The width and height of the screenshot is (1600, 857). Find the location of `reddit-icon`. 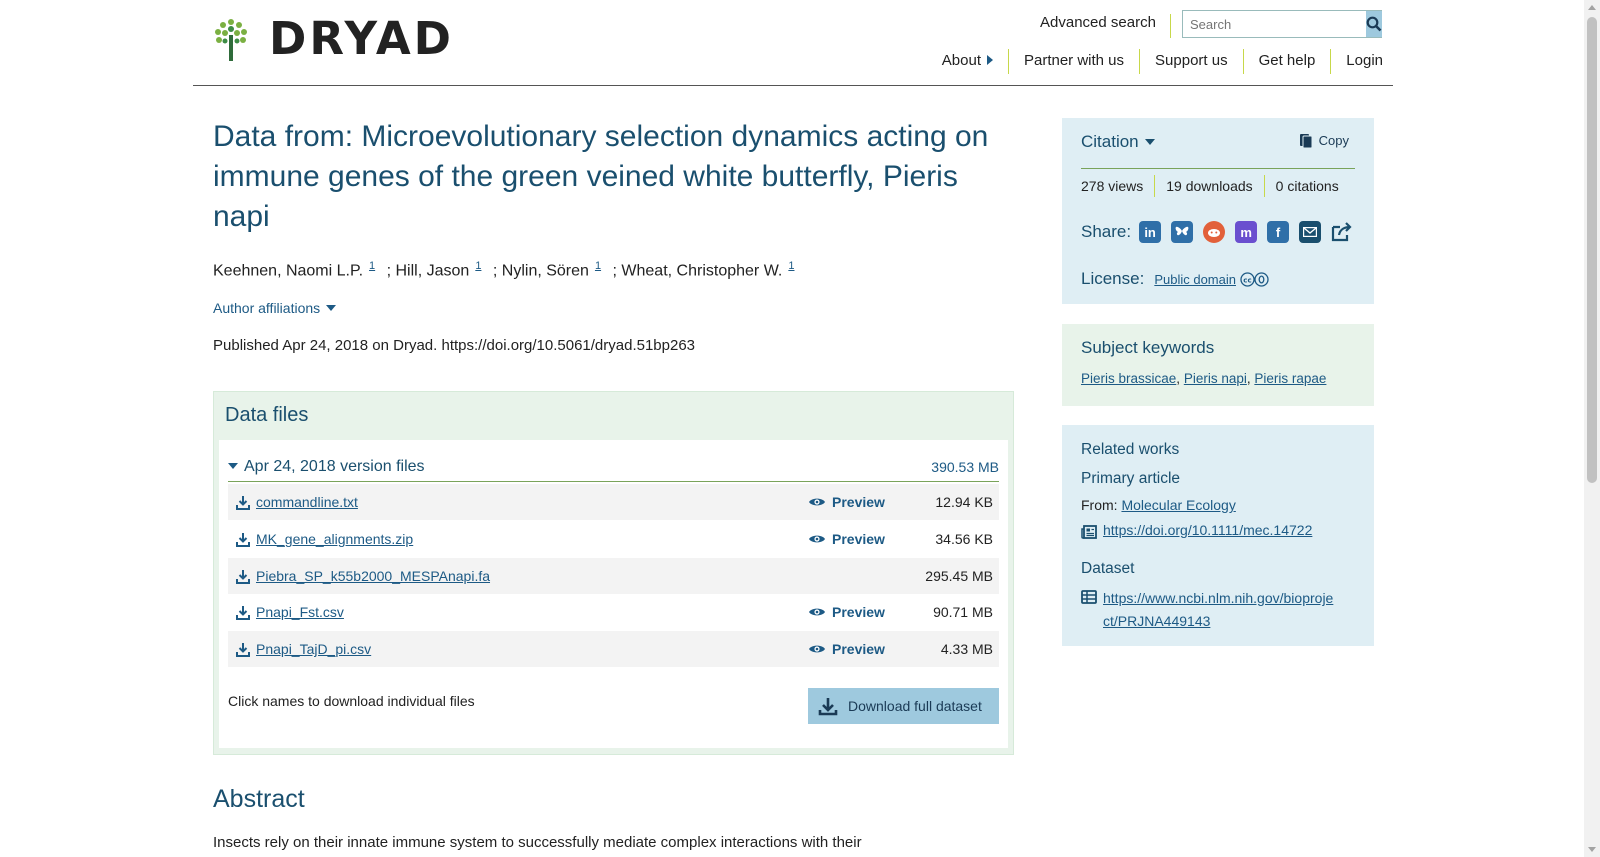

reddit-icon is located at coordinates (1214, 232).